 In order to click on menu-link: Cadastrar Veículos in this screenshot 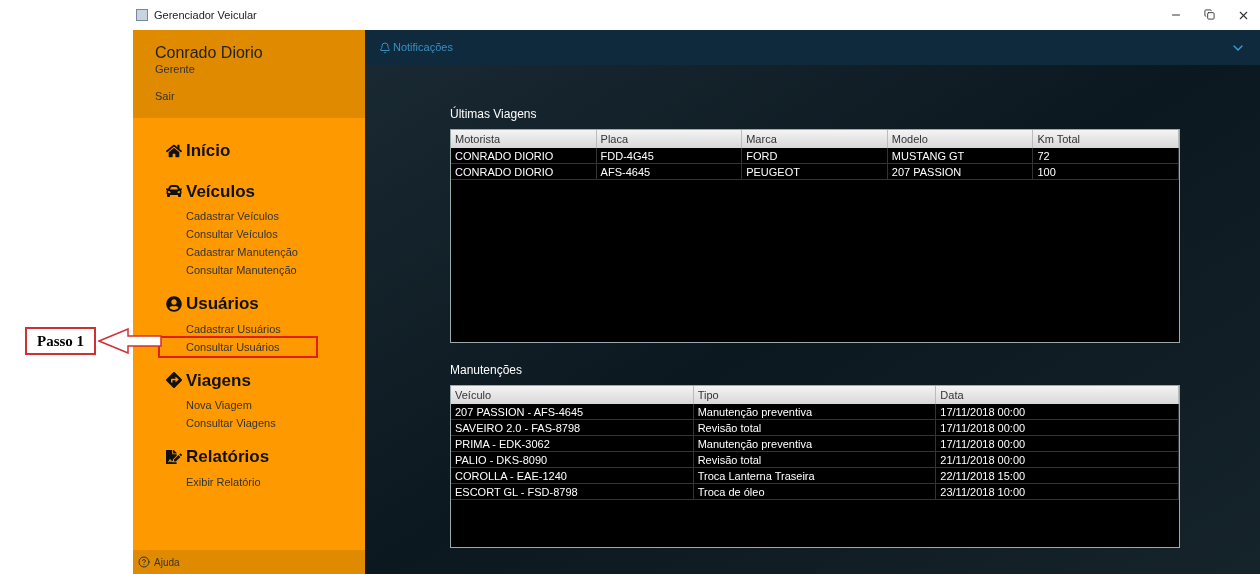, I will do `click(222, 216)`.